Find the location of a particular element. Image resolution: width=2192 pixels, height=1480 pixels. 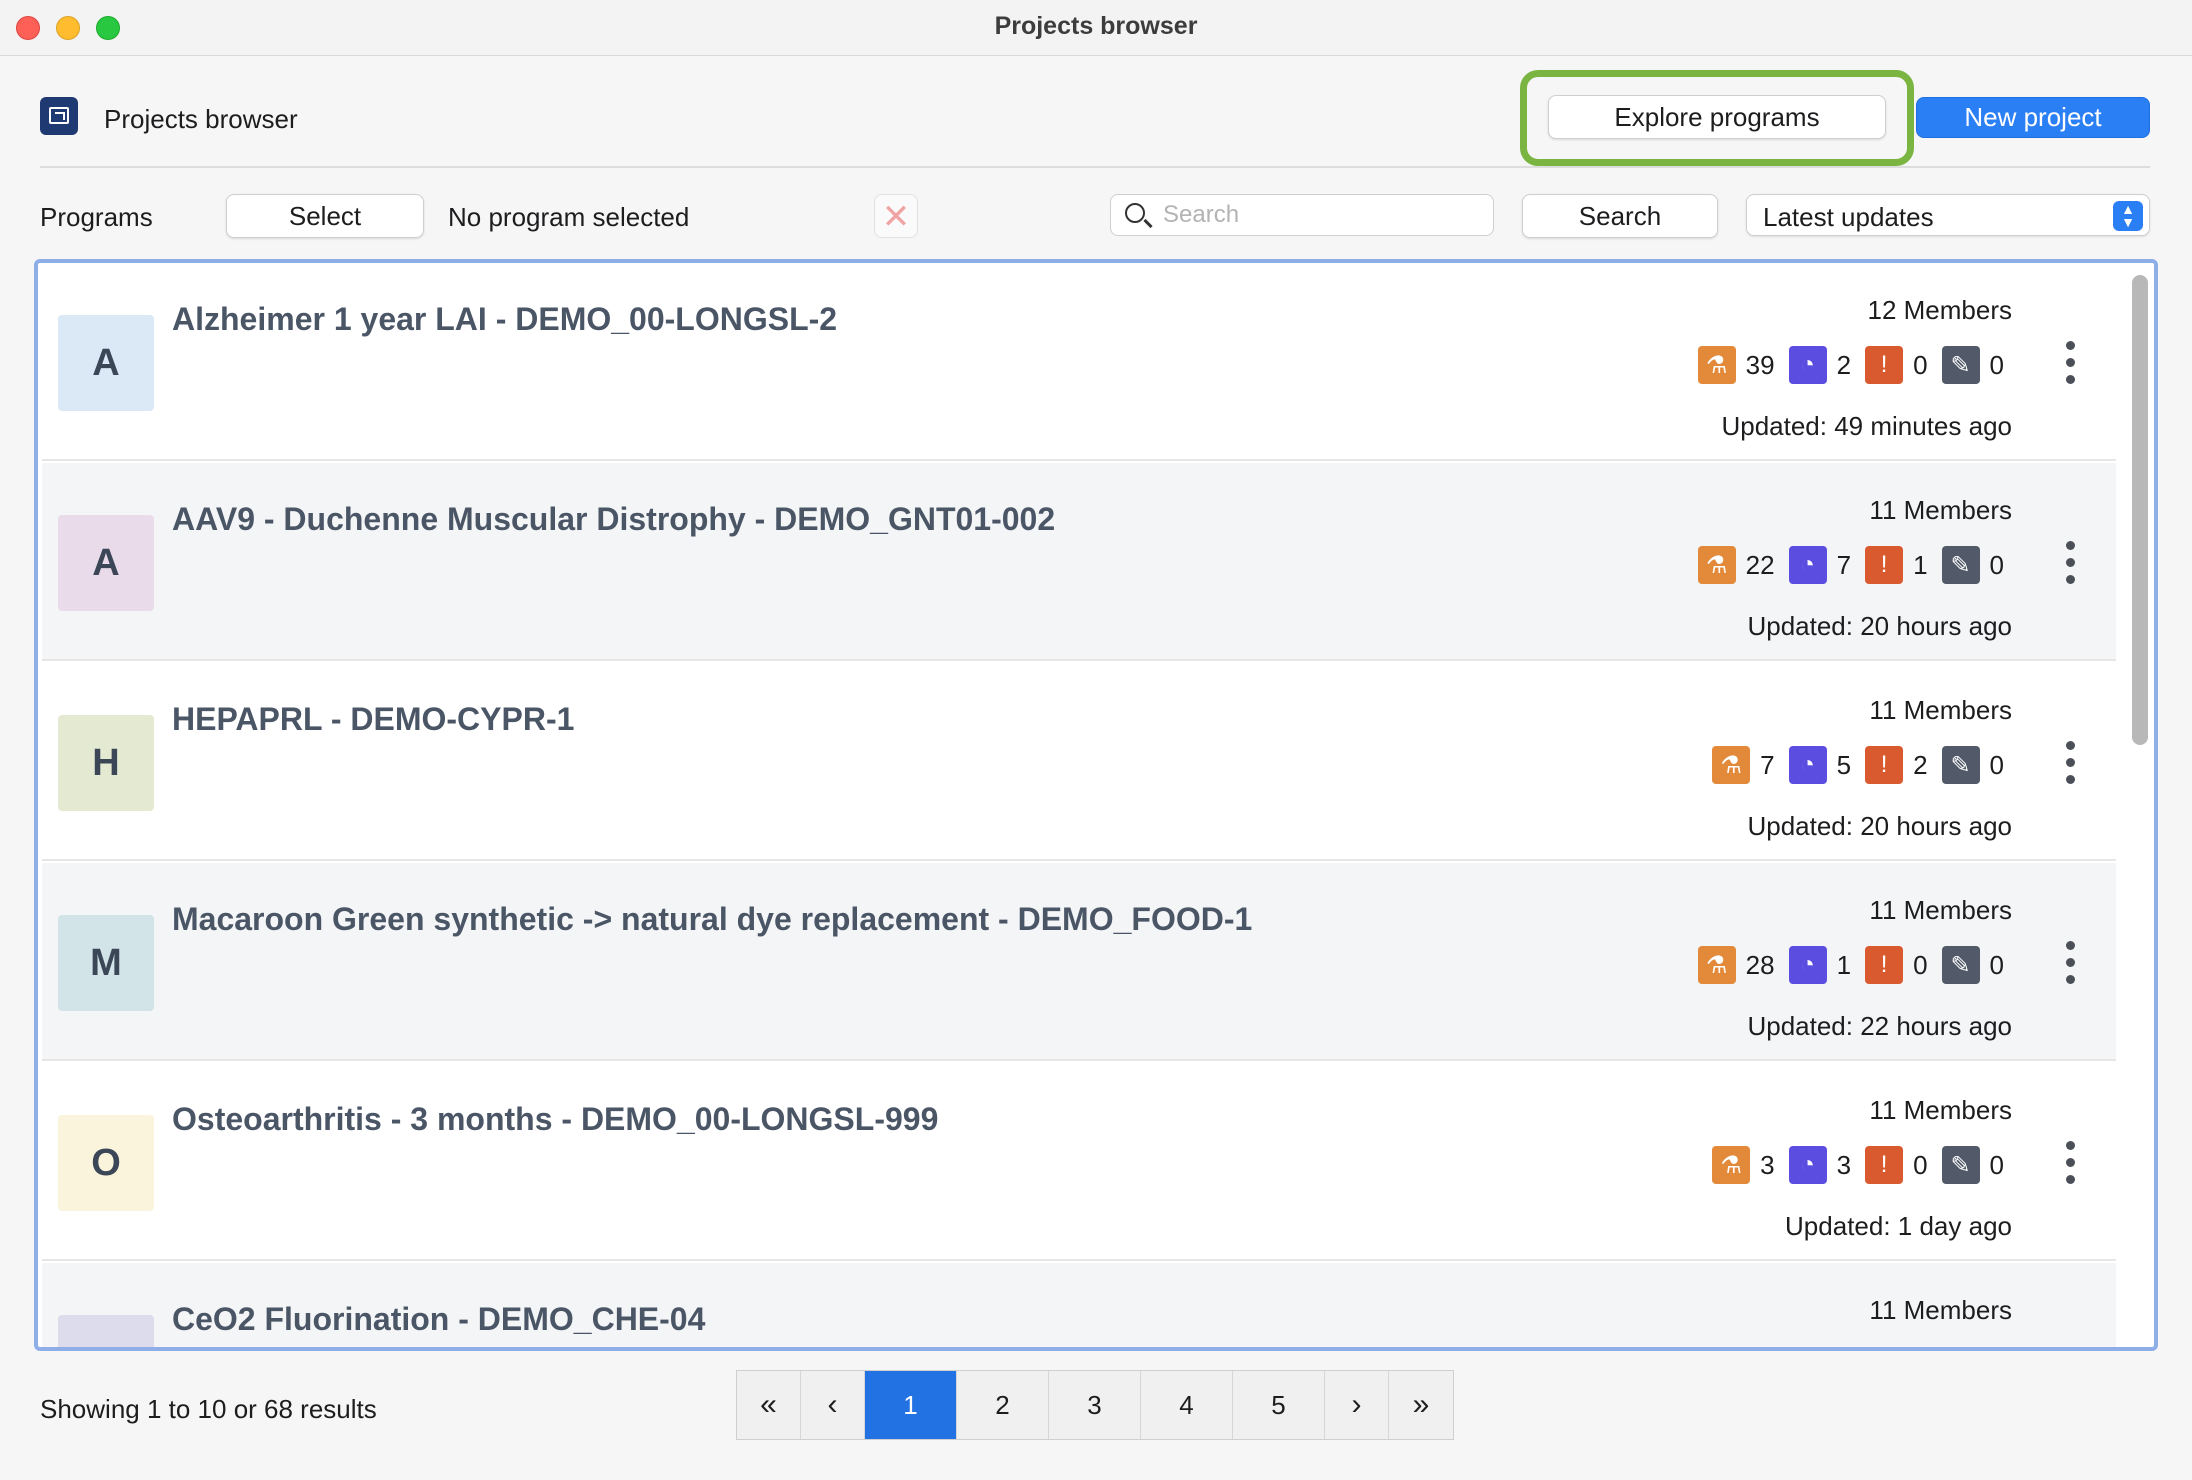

sort-value: Latest updates is located at coordinates (1848, 217).